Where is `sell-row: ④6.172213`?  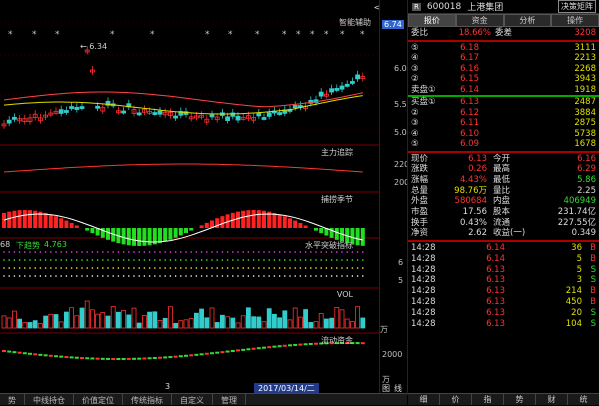
sell-row: ④6.172213 is located at coordinates (503, 58).